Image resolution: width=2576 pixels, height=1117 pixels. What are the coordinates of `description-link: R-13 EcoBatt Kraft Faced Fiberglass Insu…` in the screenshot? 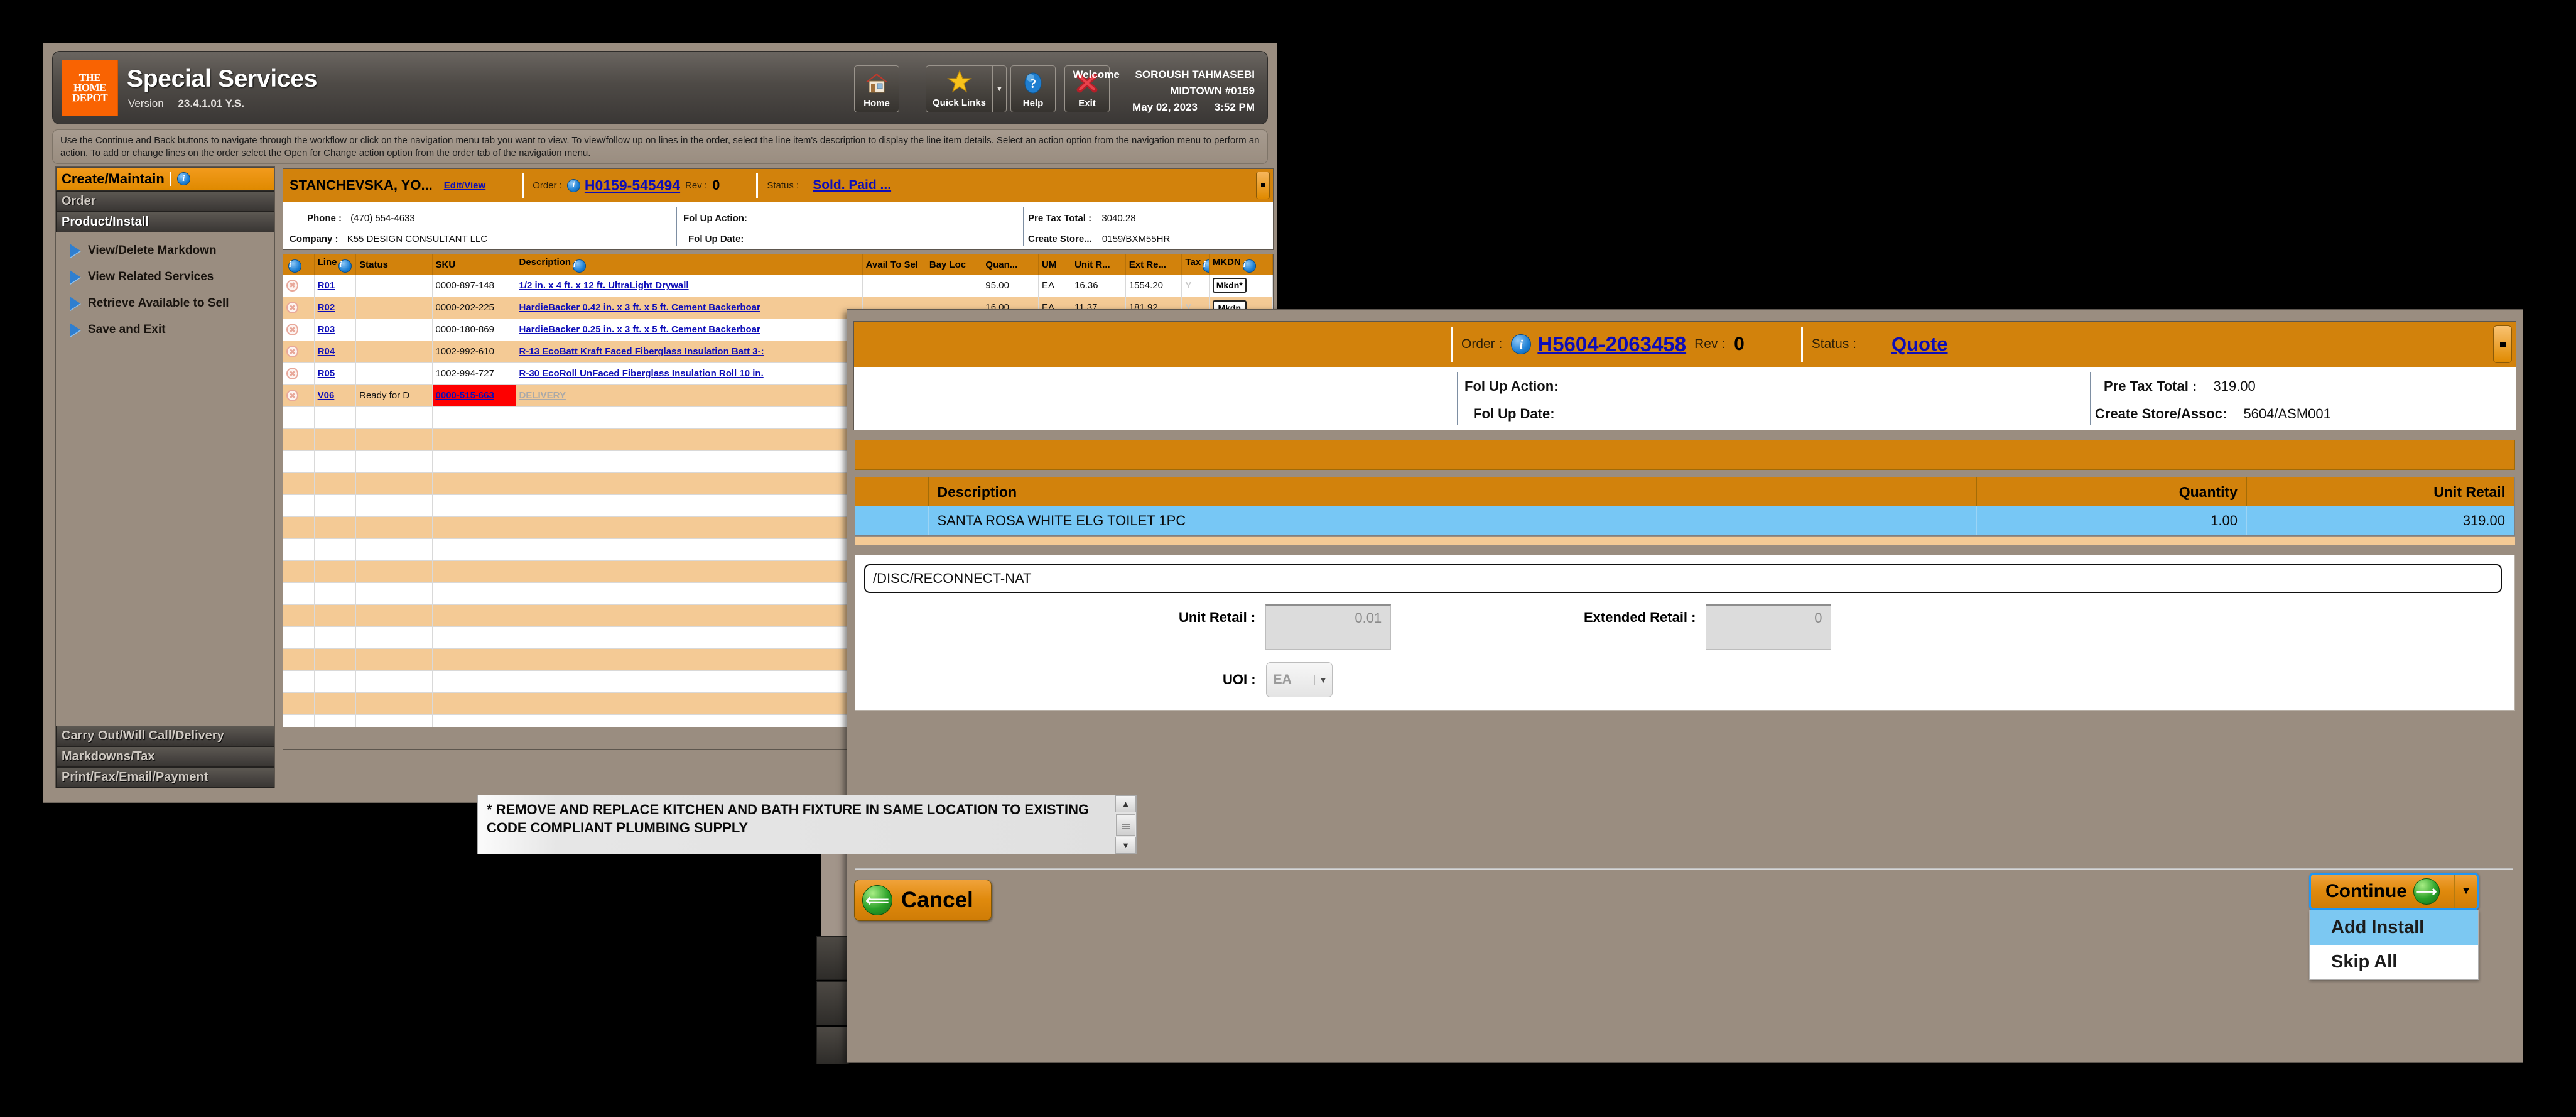 It's located at (641, 351).